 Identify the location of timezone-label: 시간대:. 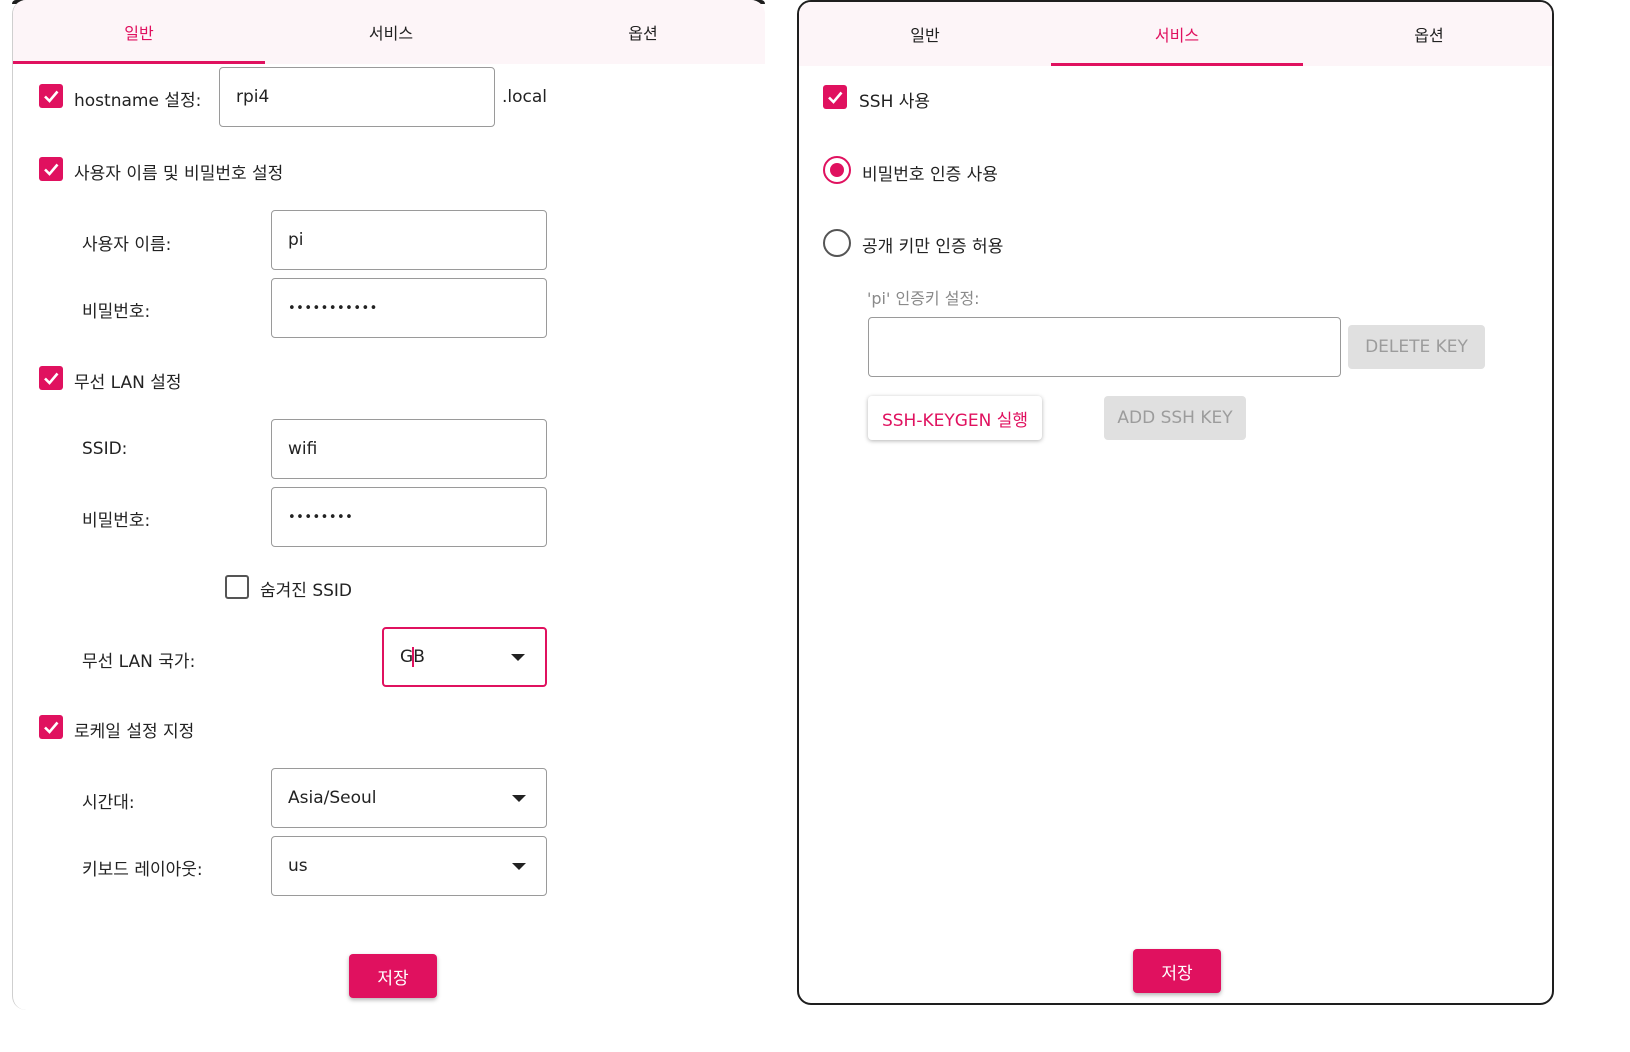
(108, 803).